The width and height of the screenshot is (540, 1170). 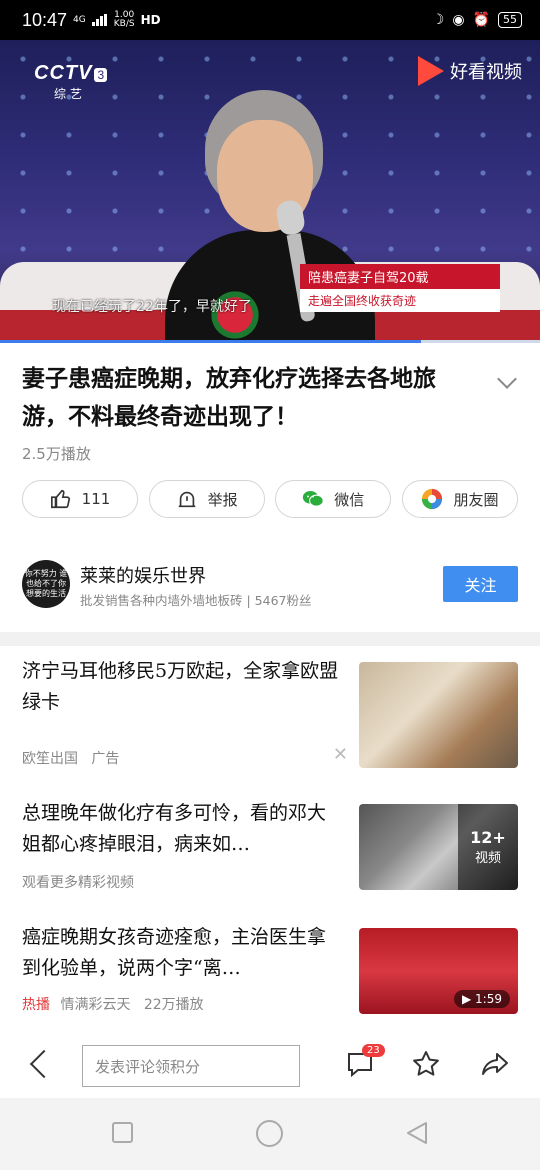 I want to click on feed-source: 欧笙出国, so click(x=50, y=759).